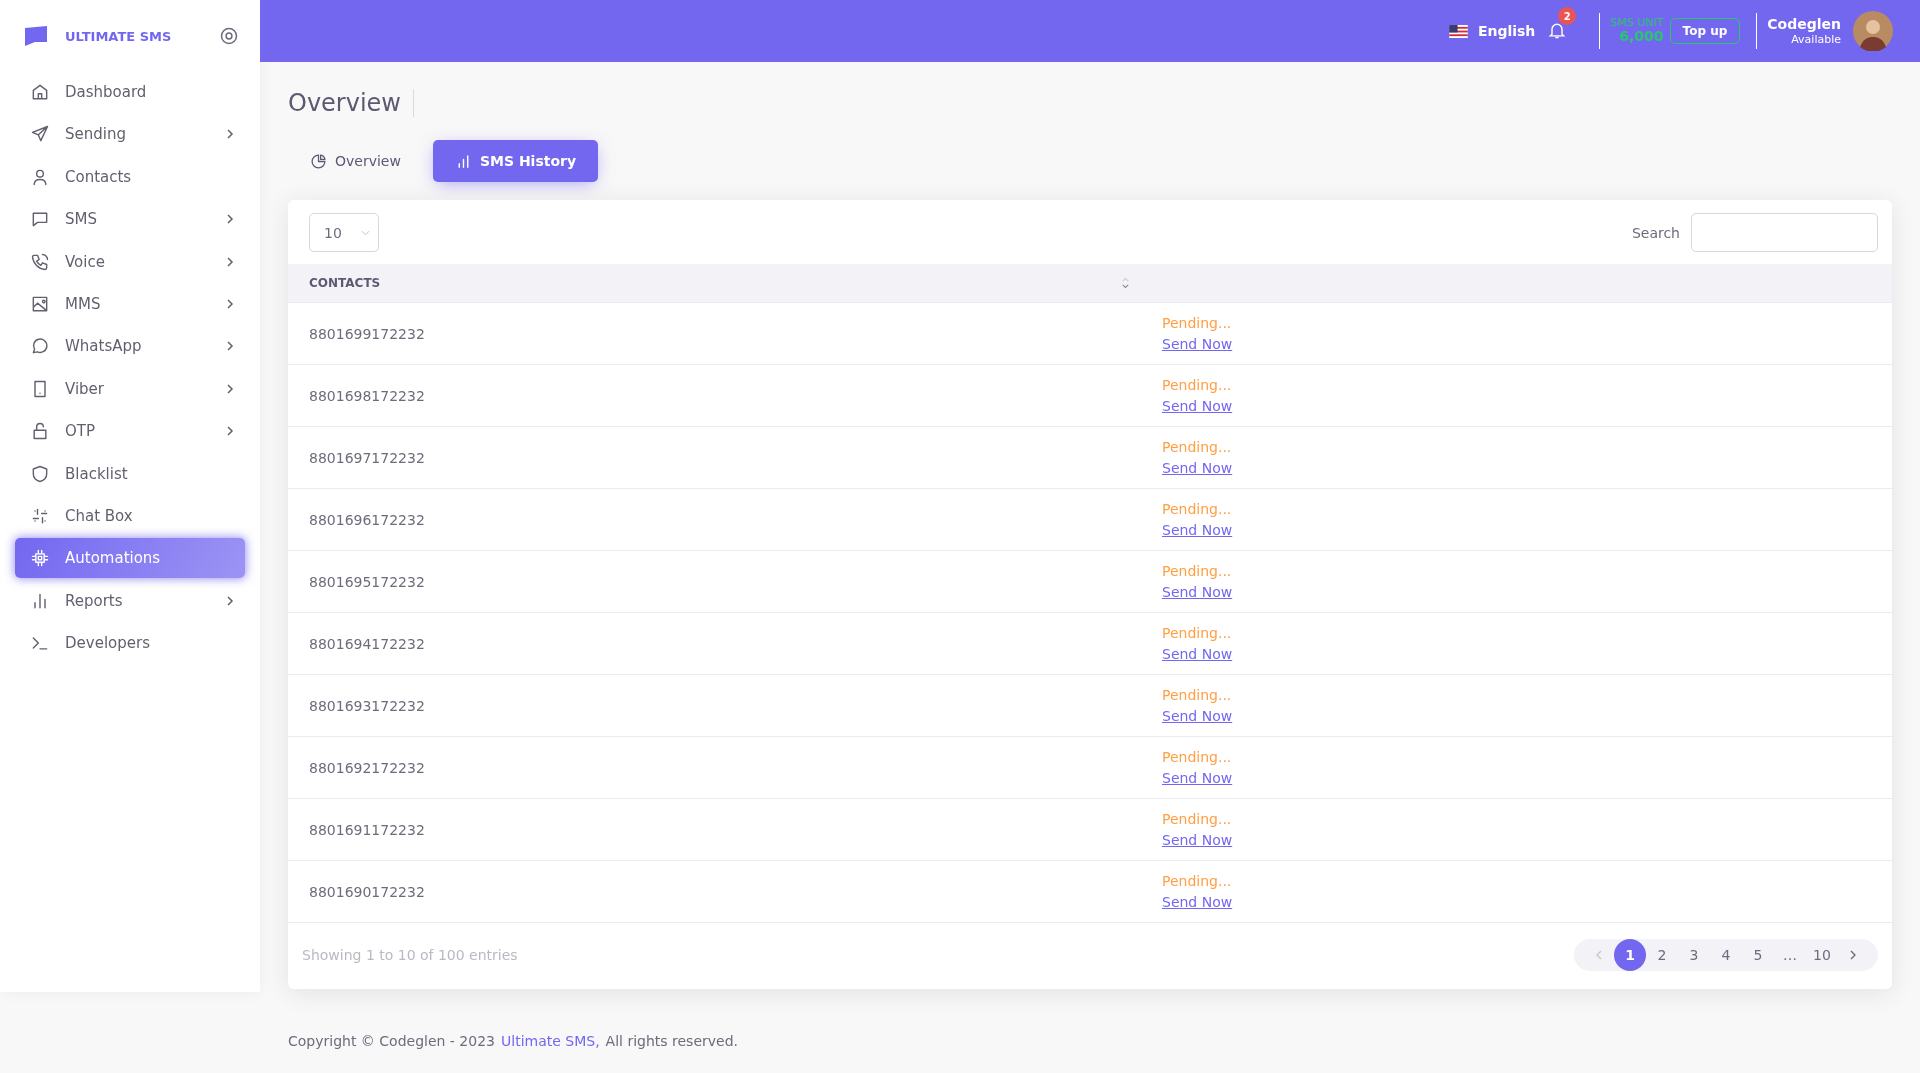 The width and height of the screenshot is (1920, 1073). What do you see at coordinates (1822, 955) in the screenshot?
I see `page-button: 10` at bounding box center [1822, 955].